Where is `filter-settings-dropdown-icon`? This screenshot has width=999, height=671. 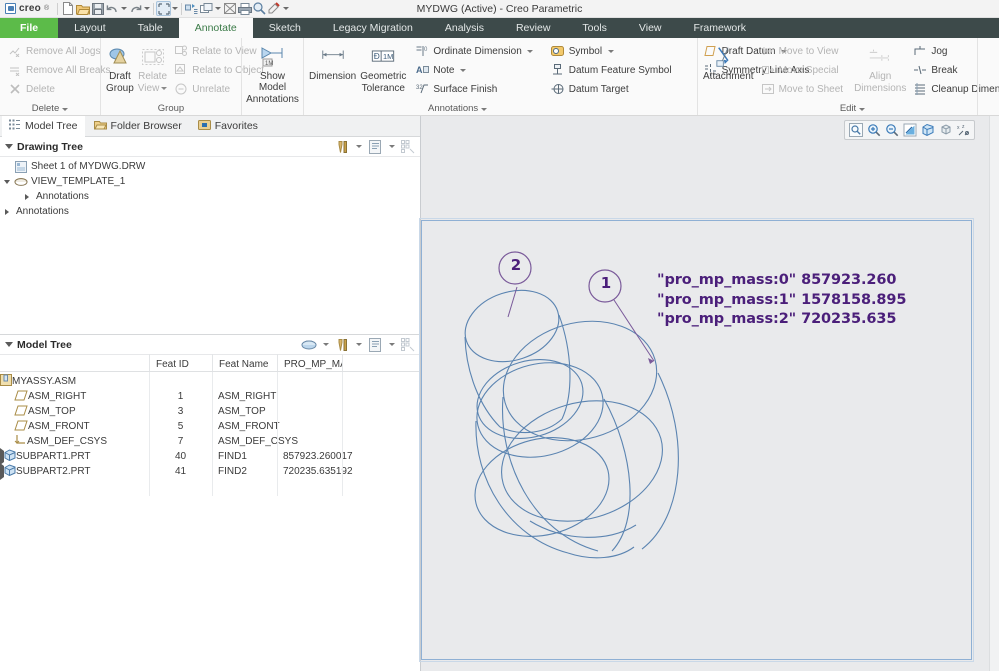
filter-settings-dropdown-icon is located at coordinates (358, 147).